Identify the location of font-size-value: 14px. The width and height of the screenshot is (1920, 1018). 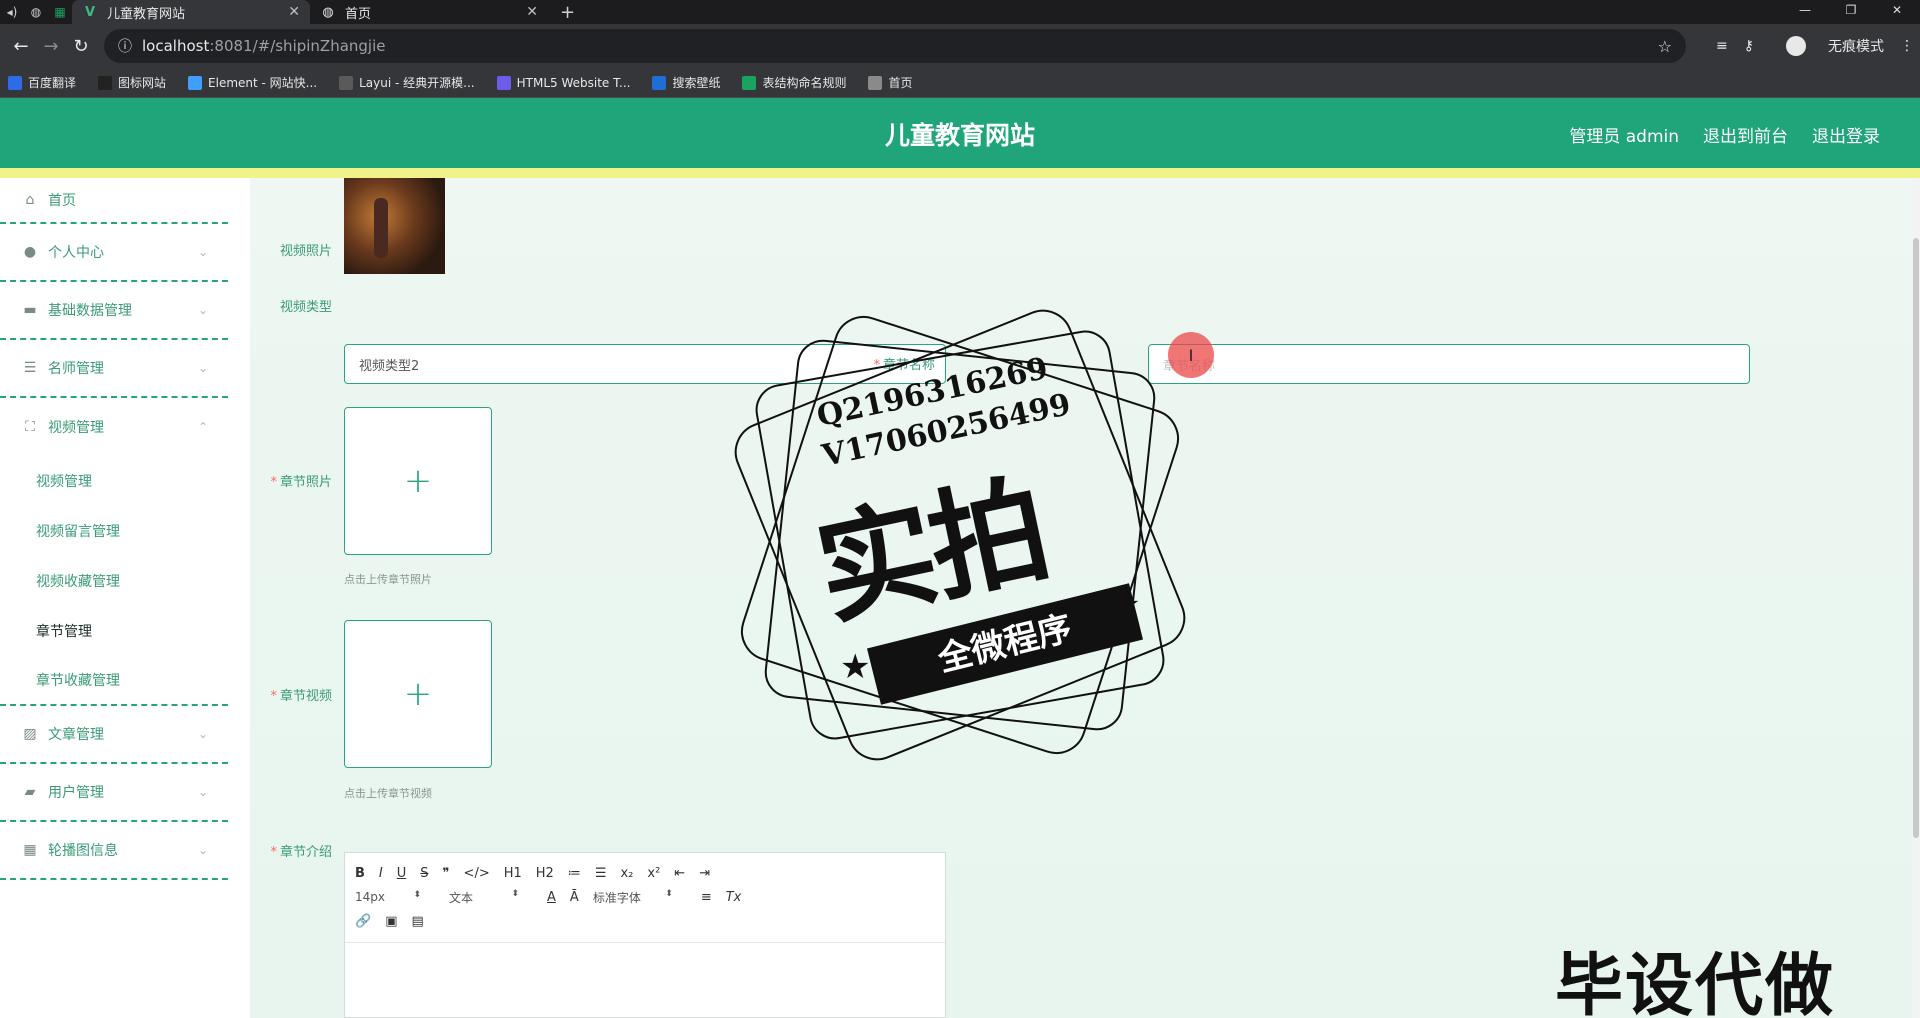
(370, 897).